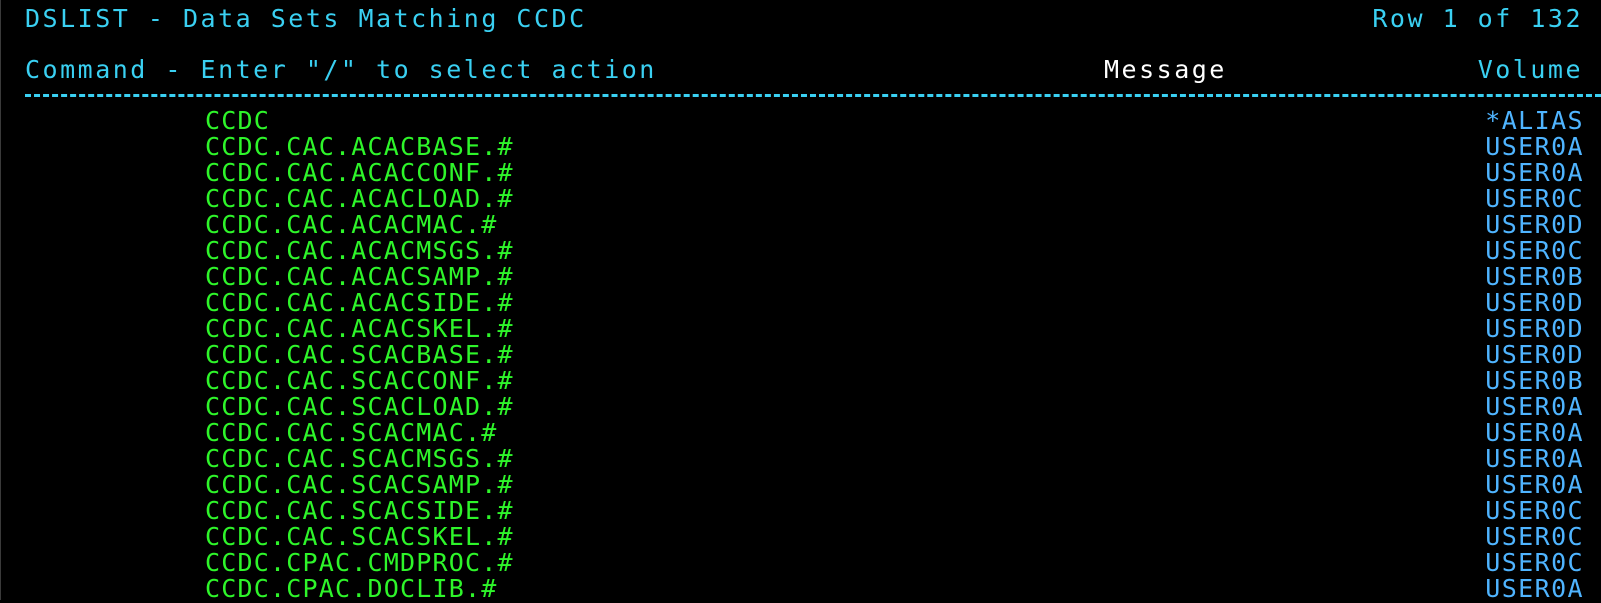  I want to click on dataset-name: CCDC.CAC.ACACCONF.#, so click(359, 173).